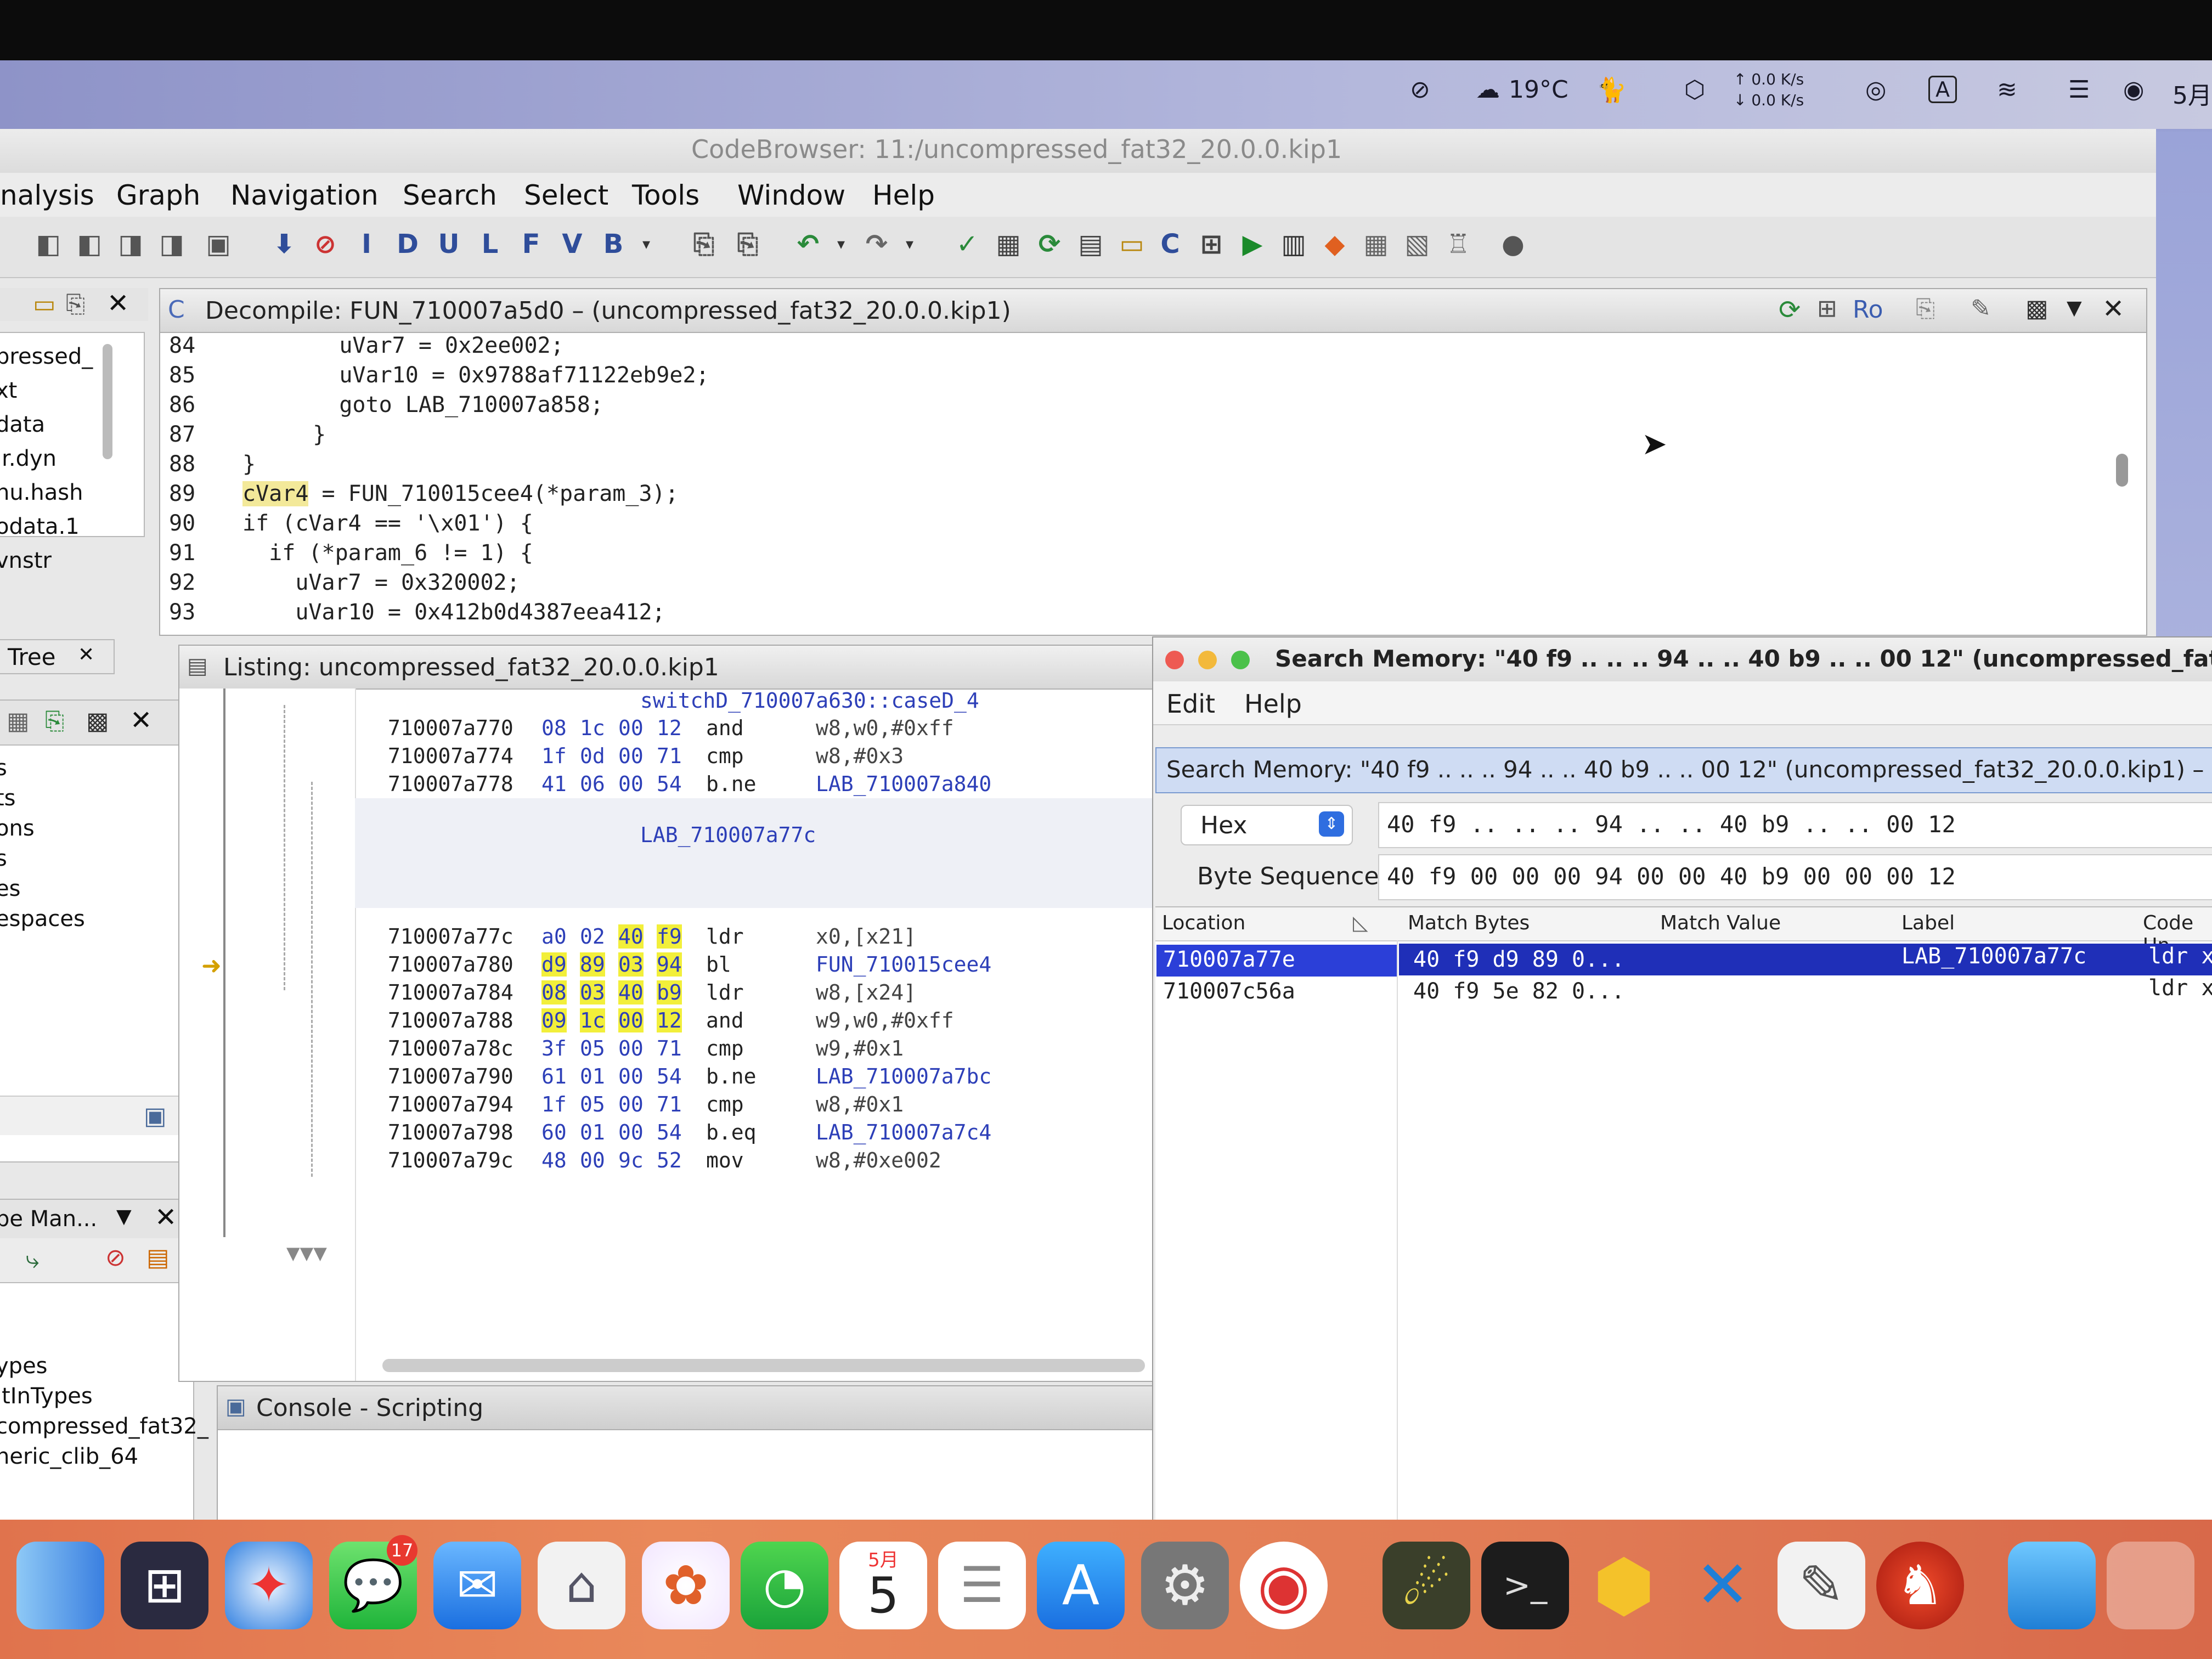 The width and height of the screenshot is (2212, 1659). I want to click on ghidra-icon: ☄, so click(1427, 1586).